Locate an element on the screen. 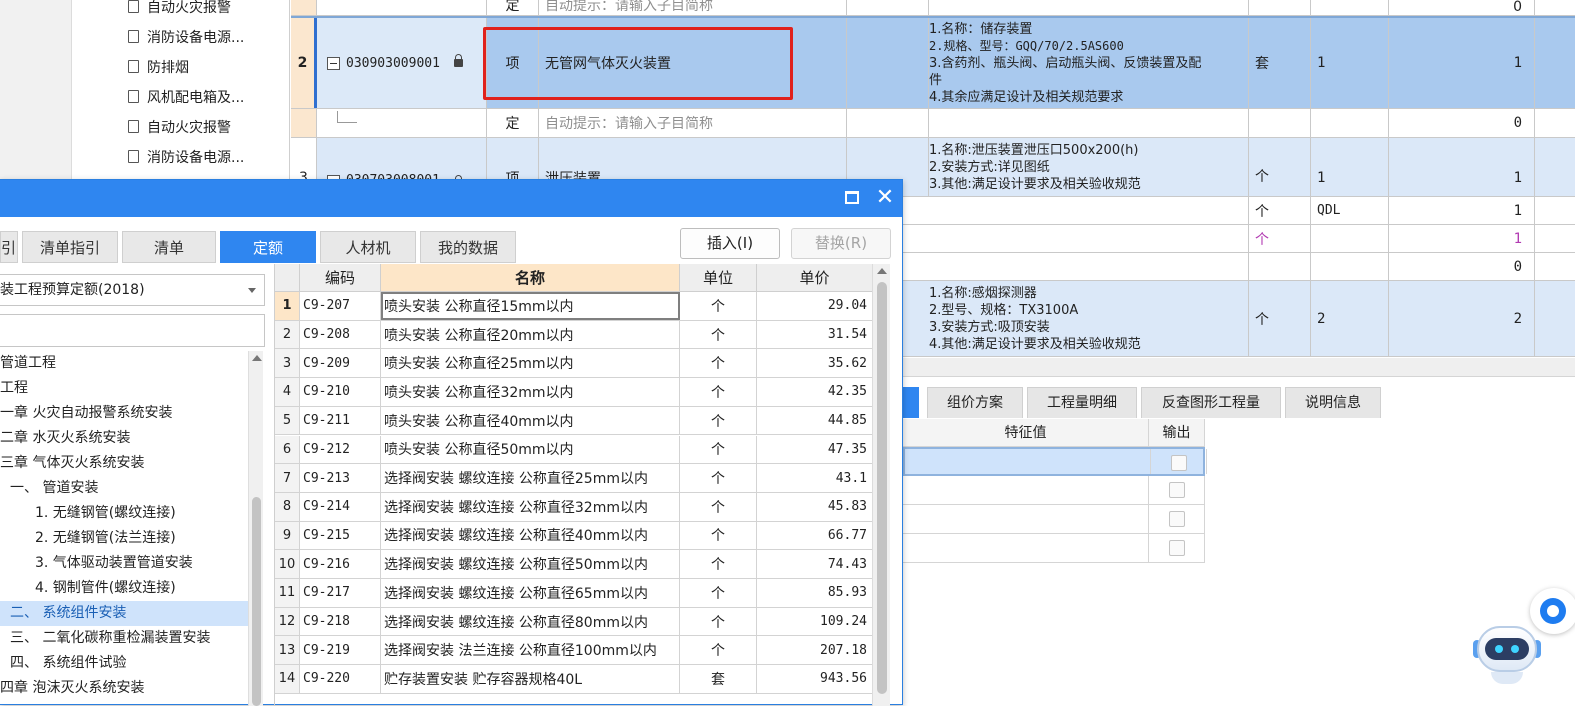  quota-unit: 个 is located at coordinates (718, 535).